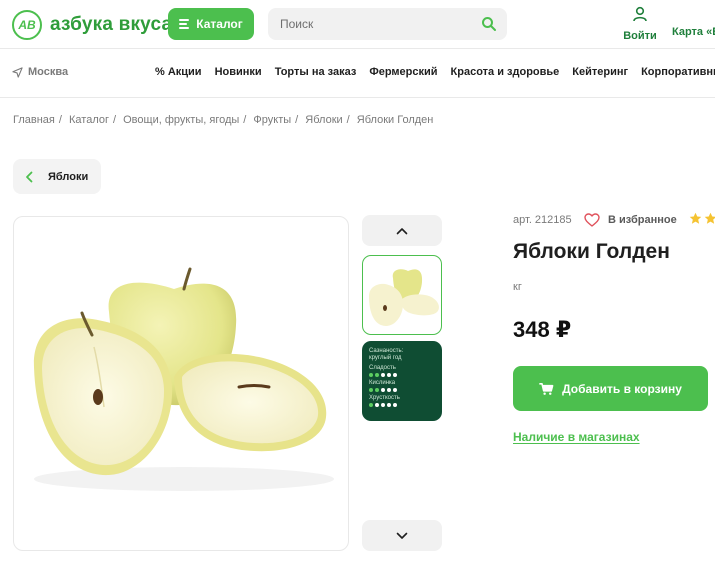 This screenshot has width=715, height=561. What do you see at coordinates (403, 72) in the screenshot?
I see `nav-item-farm: Фермерский` at bounding box center [403, 72].